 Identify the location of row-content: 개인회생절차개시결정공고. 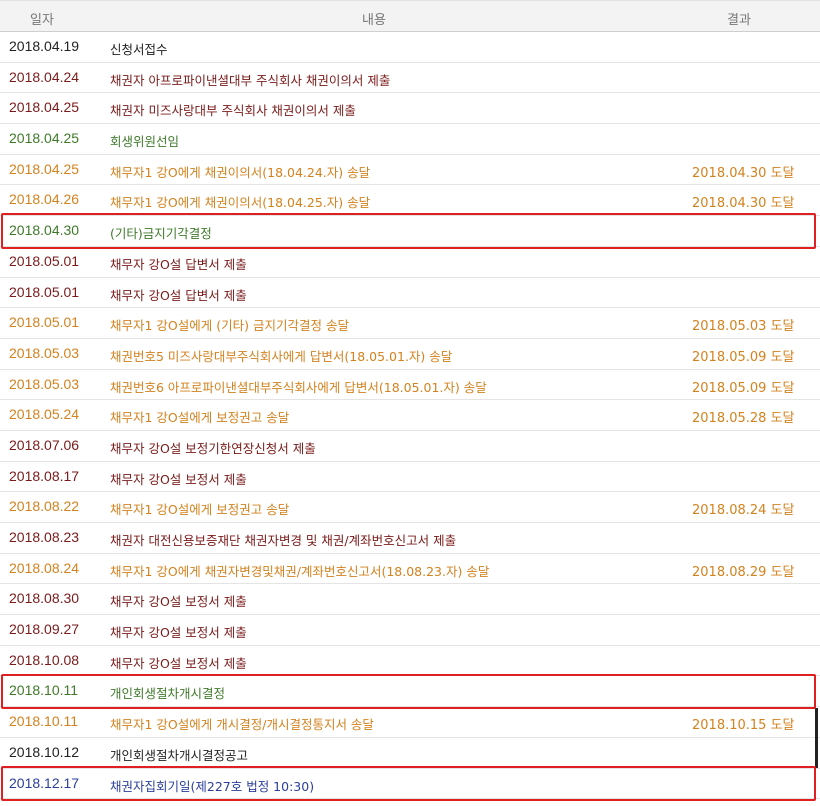
(179, 755).